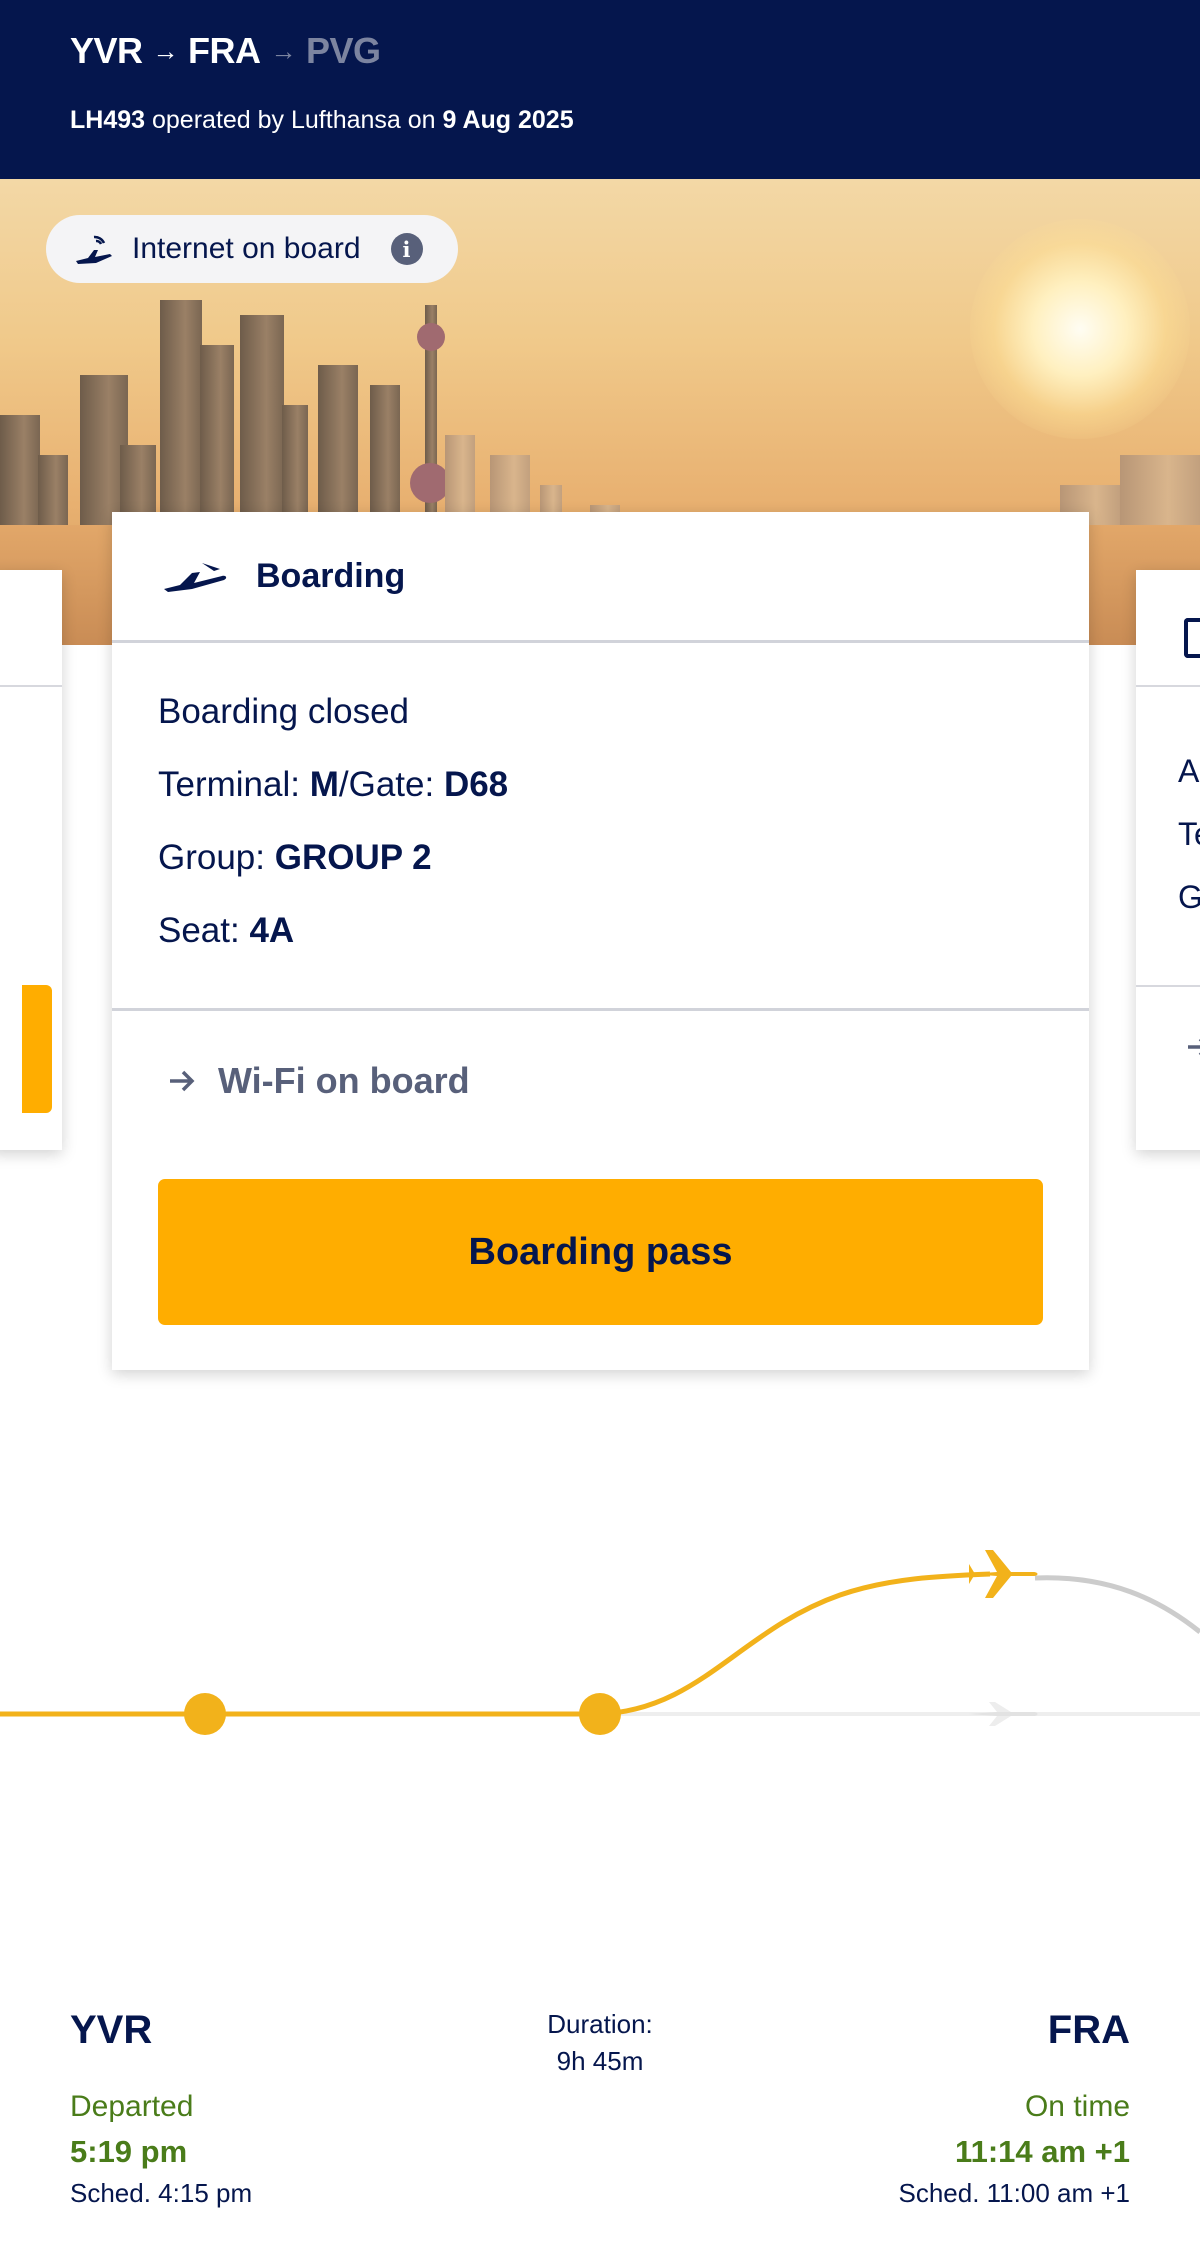 The width and height of the screenshot is (1200, 2247). What do you see at coordinates (211, 857) in the screenshot?
I see `group-label: Group:` at bounding box center [211, 857].